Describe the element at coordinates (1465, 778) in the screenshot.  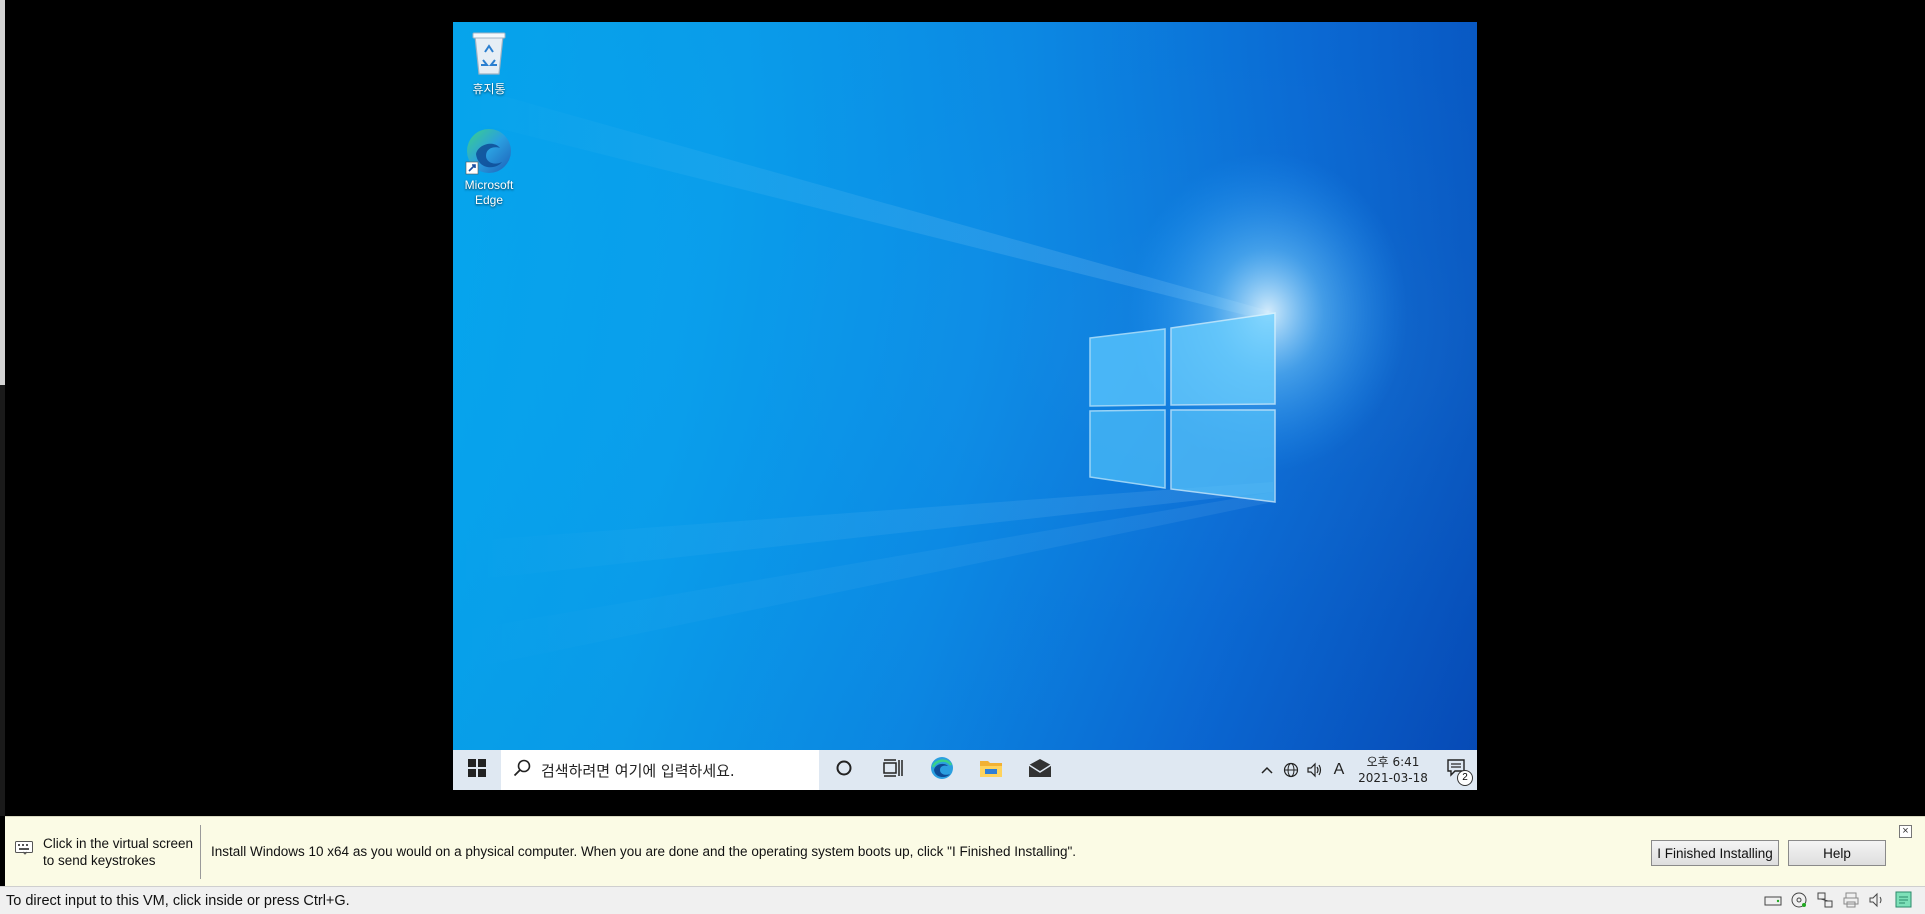
I see `notification-count-badge: 2` at that location.